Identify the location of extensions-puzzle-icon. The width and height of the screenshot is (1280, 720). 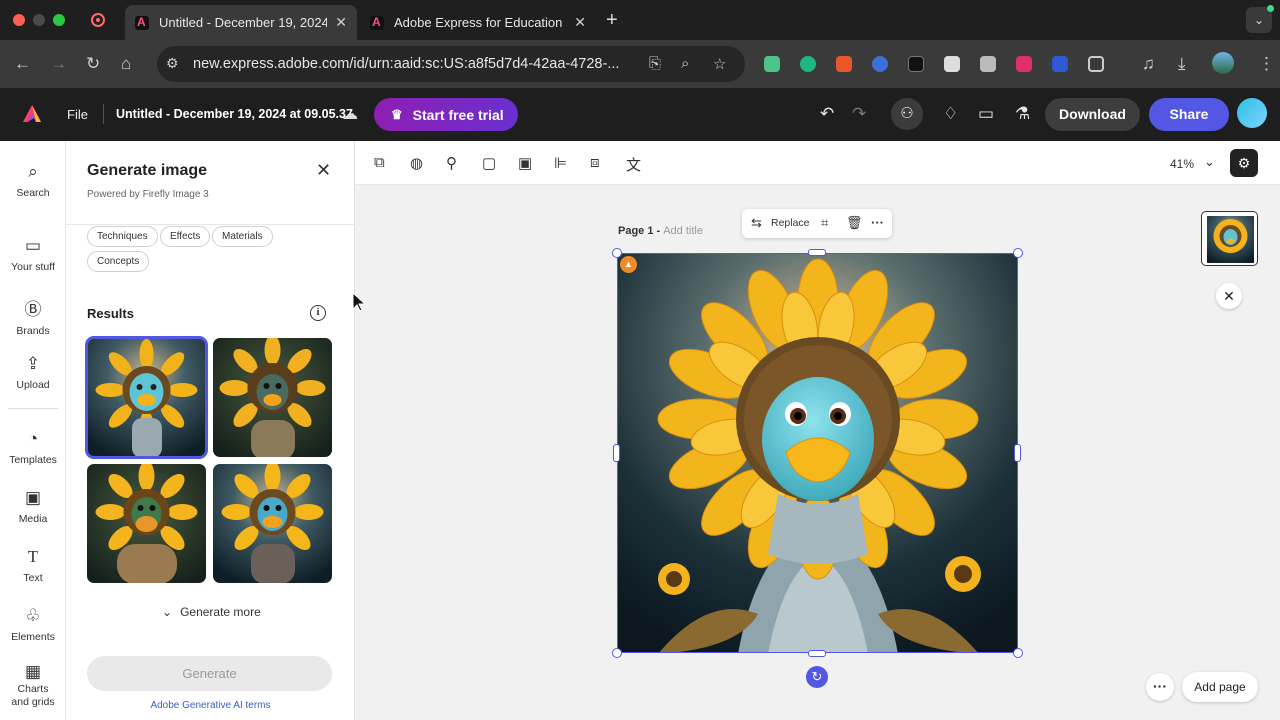
(1096, 64).